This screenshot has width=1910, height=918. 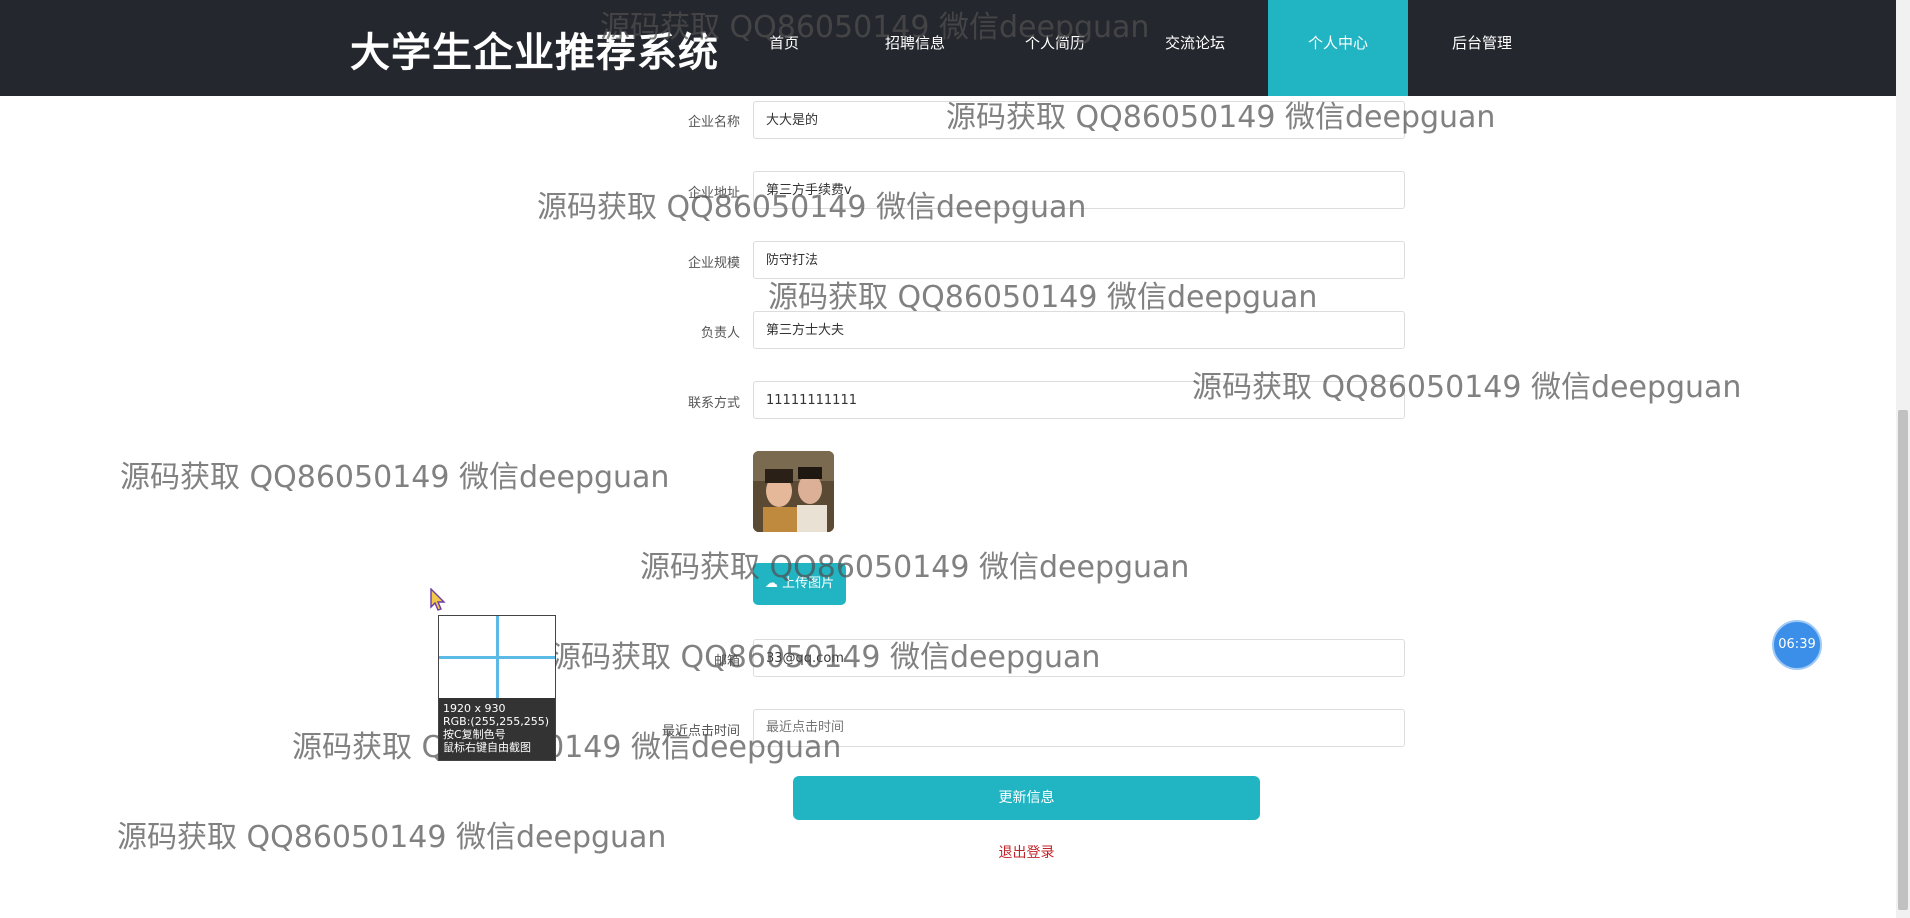 I want to click on photo-image-icon, so click(x=793, y=491).